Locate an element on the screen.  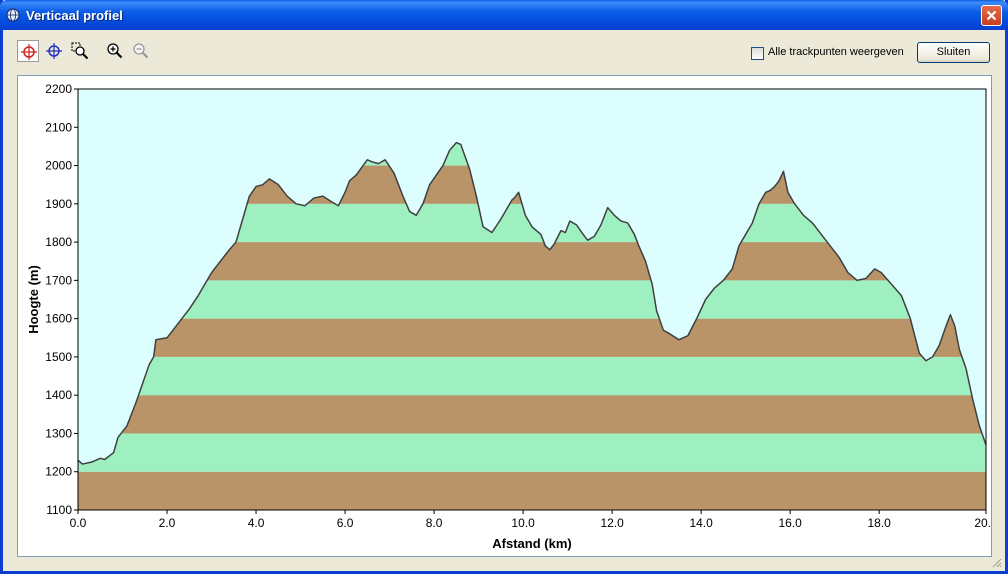
y-tick-label: 1100 is located at coordinates (59, 510).